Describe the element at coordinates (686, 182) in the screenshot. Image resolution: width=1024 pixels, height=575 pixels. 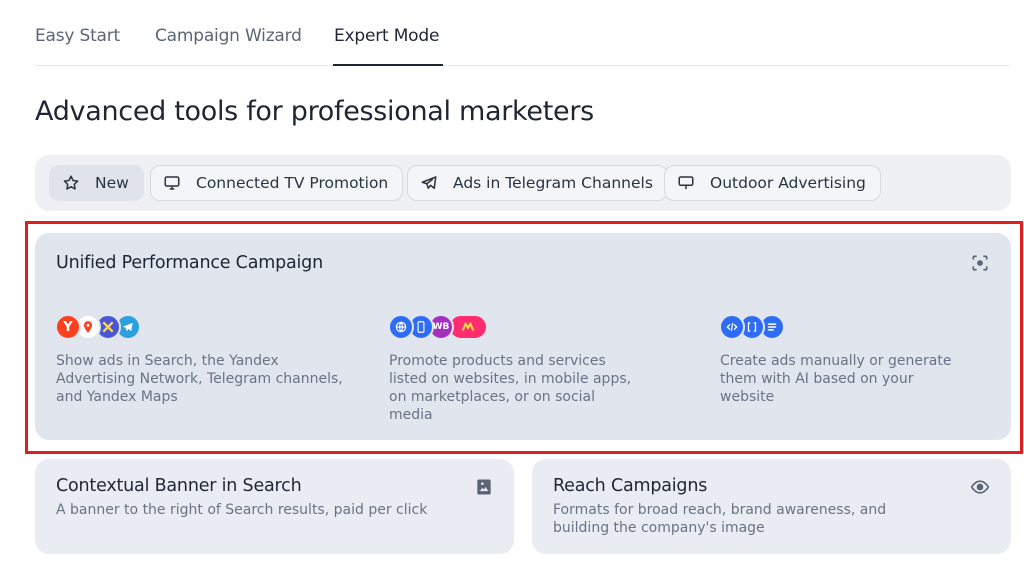
I see `billboard-icon` at that location.